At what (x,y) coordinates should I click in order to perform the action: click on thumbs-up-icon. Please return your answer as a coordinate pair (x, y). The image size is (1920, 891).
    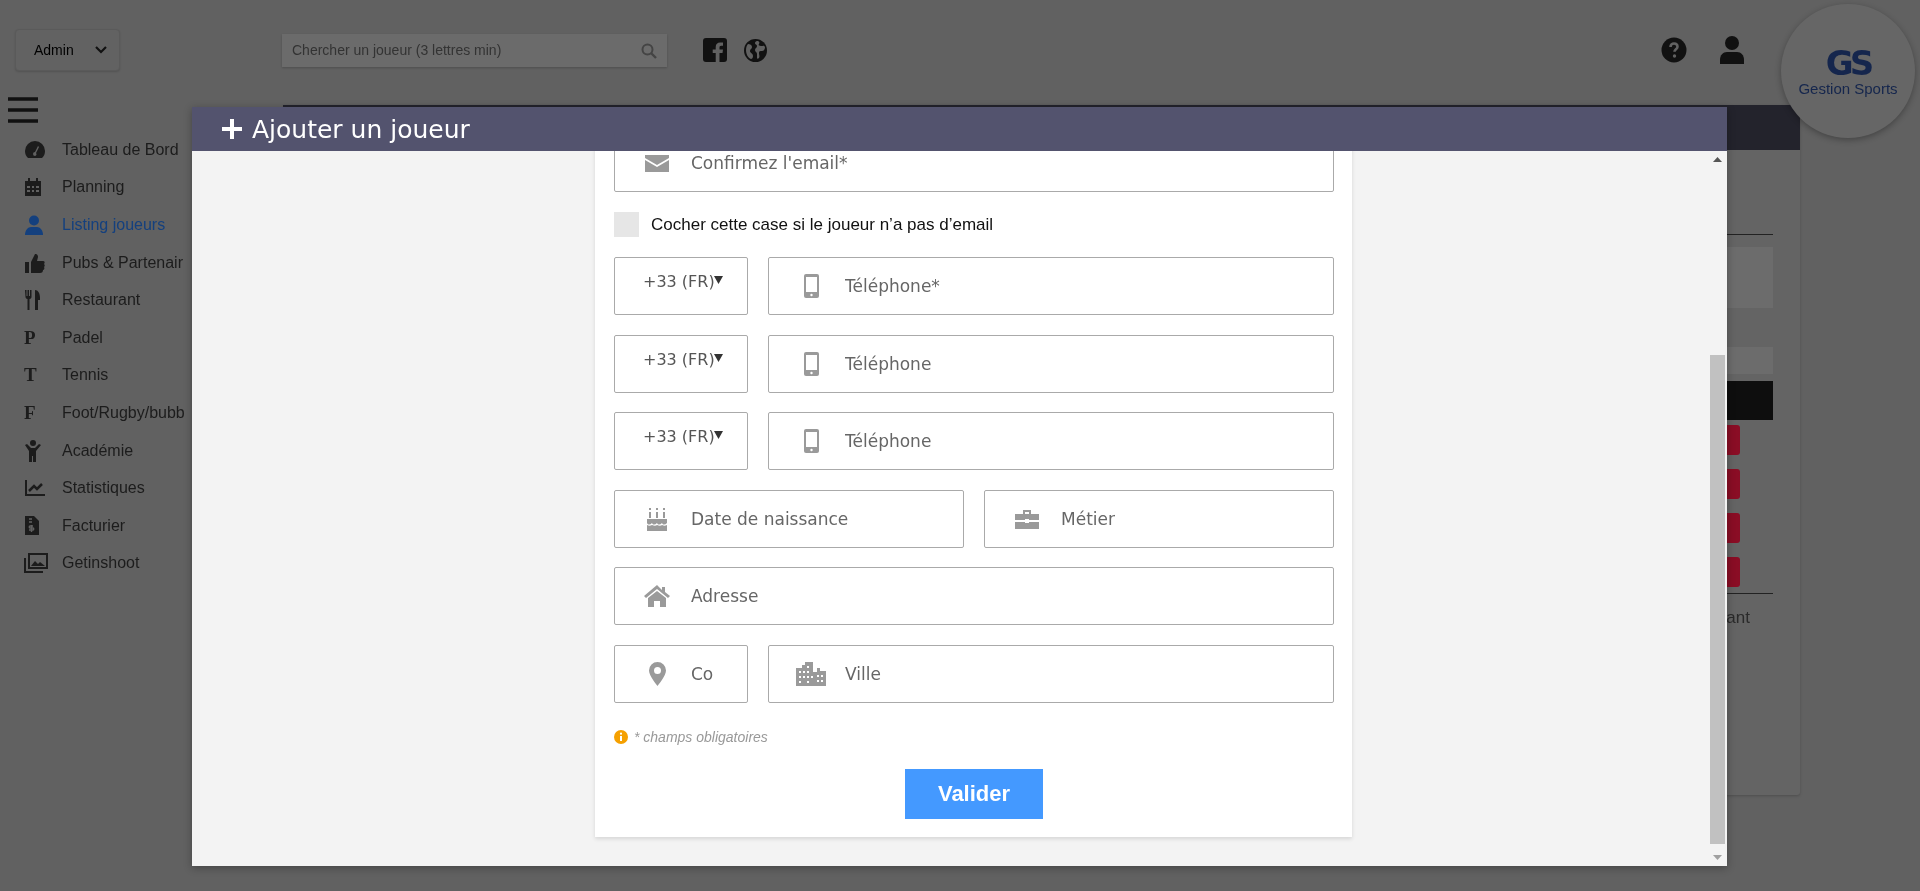
    Looking at the image, I should click on (35, 262).